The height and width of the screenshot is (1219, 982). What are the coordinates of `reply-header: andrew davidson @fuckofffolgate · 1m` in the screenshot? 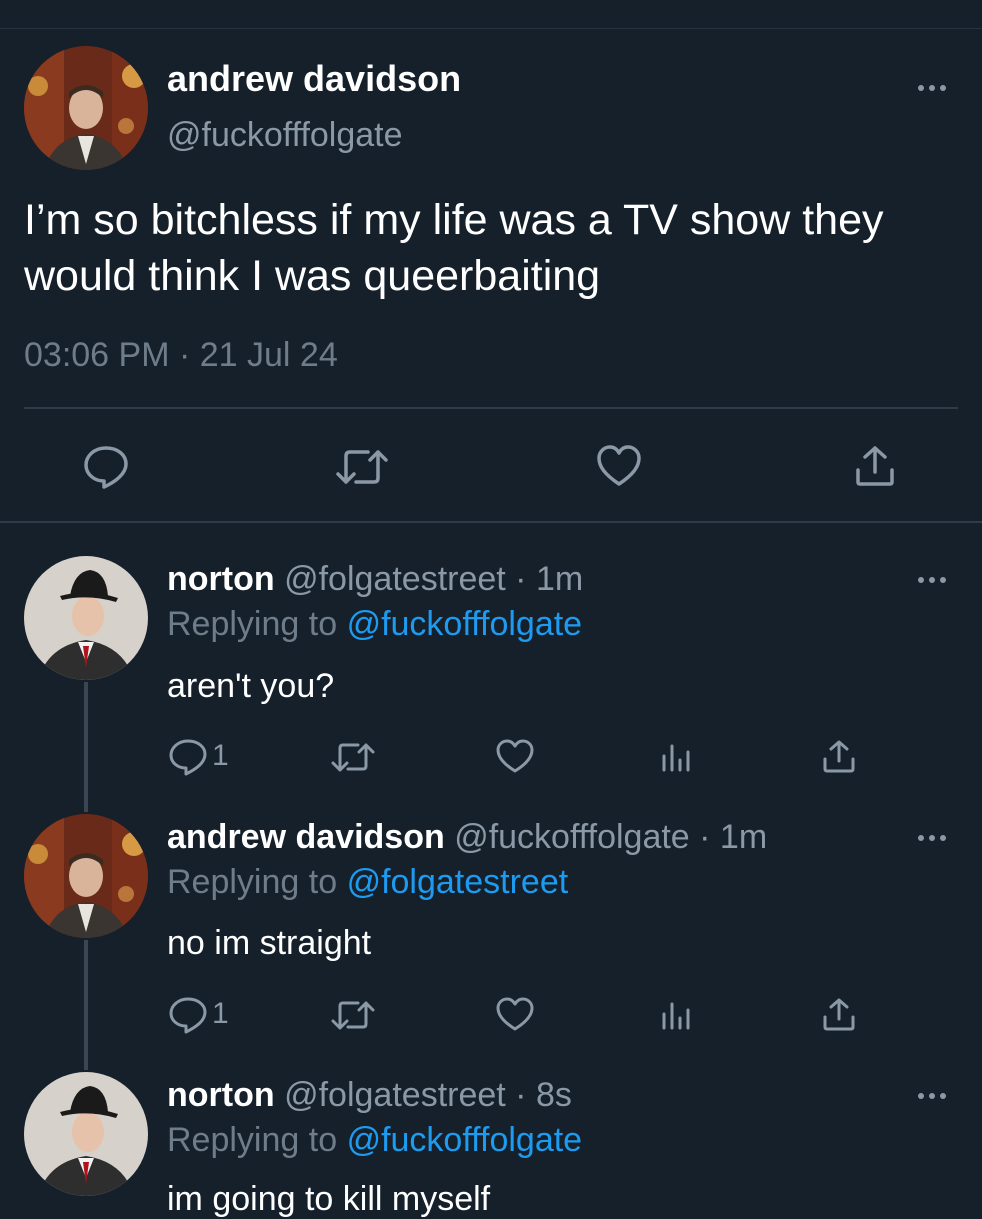 It's located at (467, 837).